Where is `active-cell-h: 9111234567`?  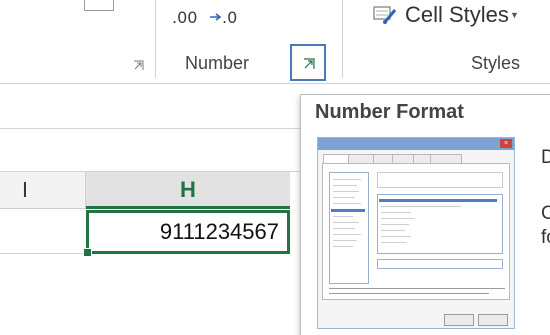
active-cell-h: 9111234567 is located at coordinates (188, 232).